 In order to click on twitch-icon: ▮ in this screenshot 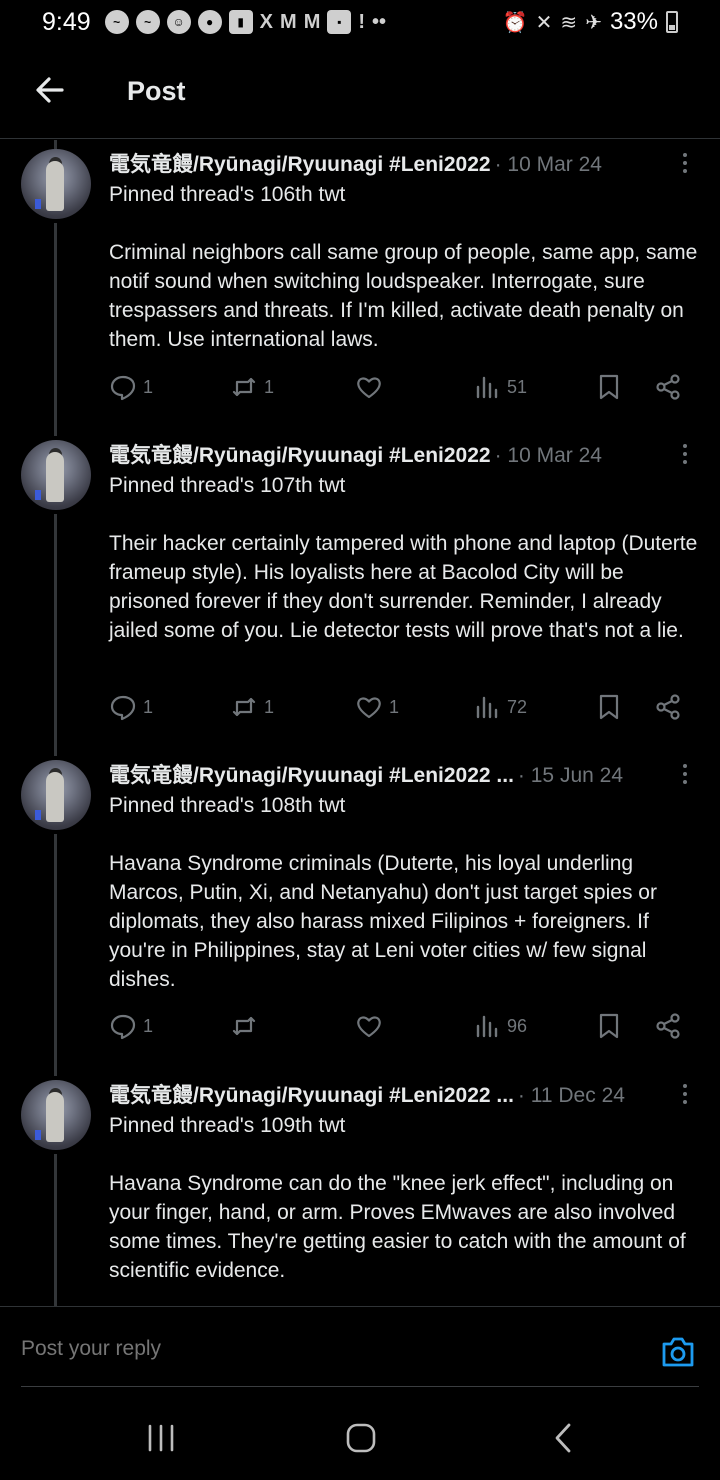, I will do `click(240, 22)`.